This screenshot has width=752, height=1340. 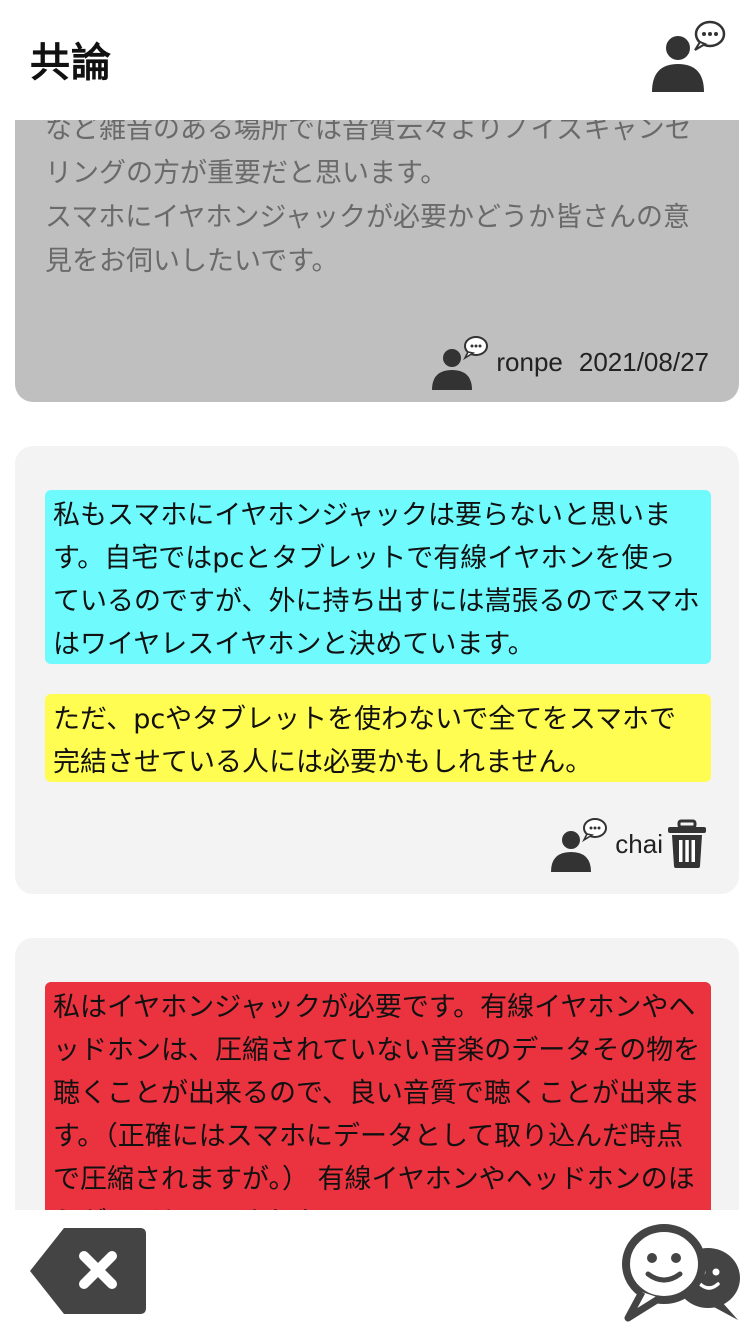 What do you see at coordinates (529, 362) in the screenshot?
I see `post-author: ronpe` at bounding box center [529, 362].